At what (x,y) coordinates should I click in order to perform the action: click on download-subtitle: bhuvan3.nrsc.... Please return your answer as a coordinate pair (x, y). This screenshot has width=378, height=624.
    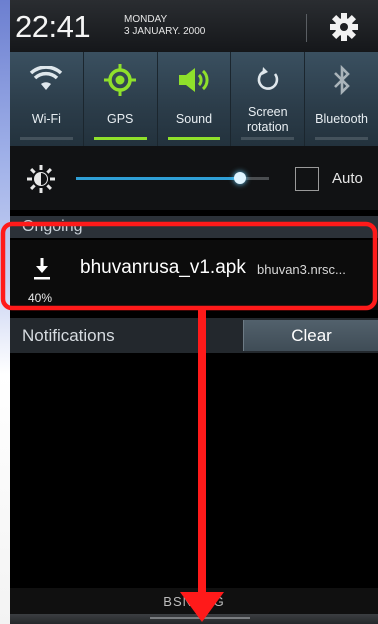
    Looking at the image, I should click on (301, 269).